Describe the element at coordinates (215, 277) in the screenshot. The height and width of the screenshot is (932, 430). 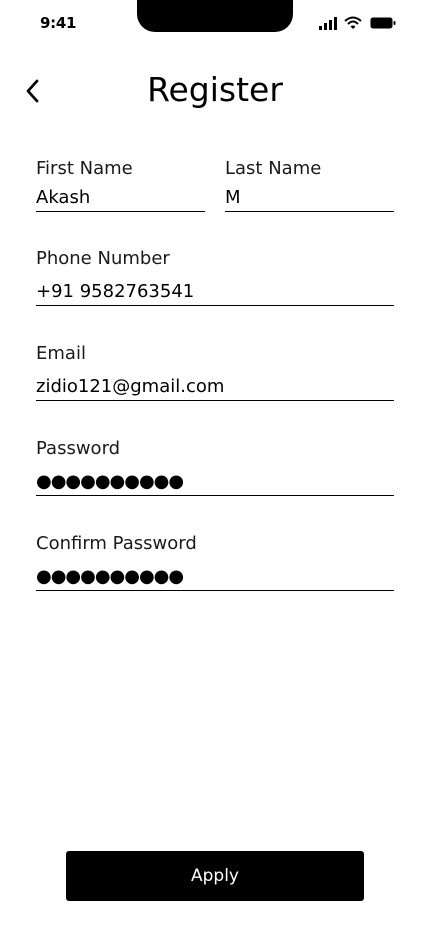
I see `phone-field: Phone Number` at that location.